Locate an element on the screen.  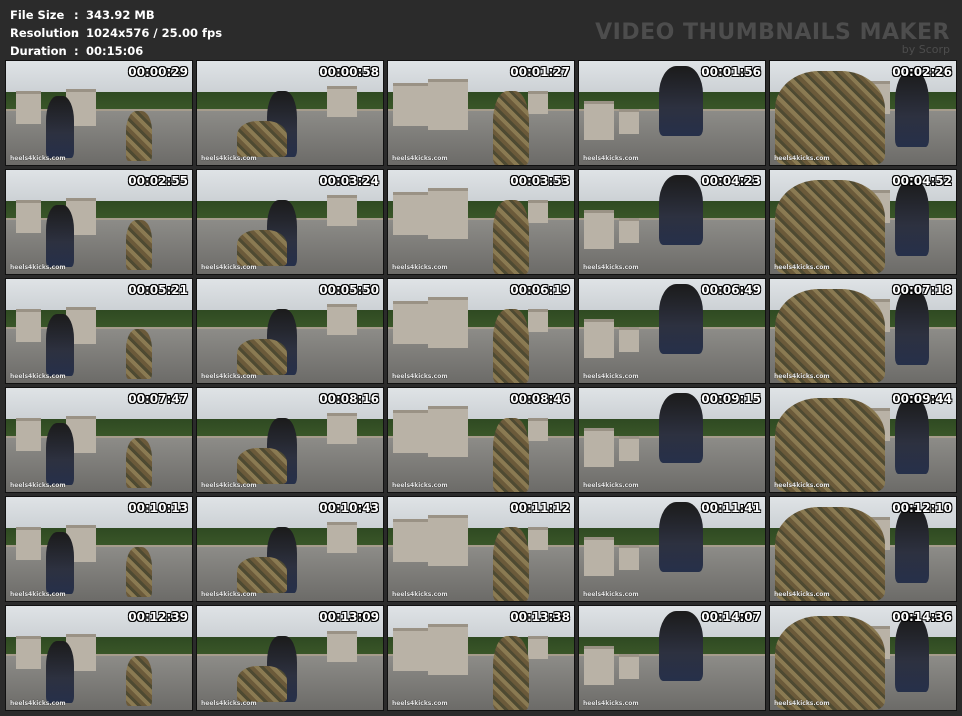
video-thumbnail: 00:00:58 heels4kicks.com is located at coordinates (290, 113).